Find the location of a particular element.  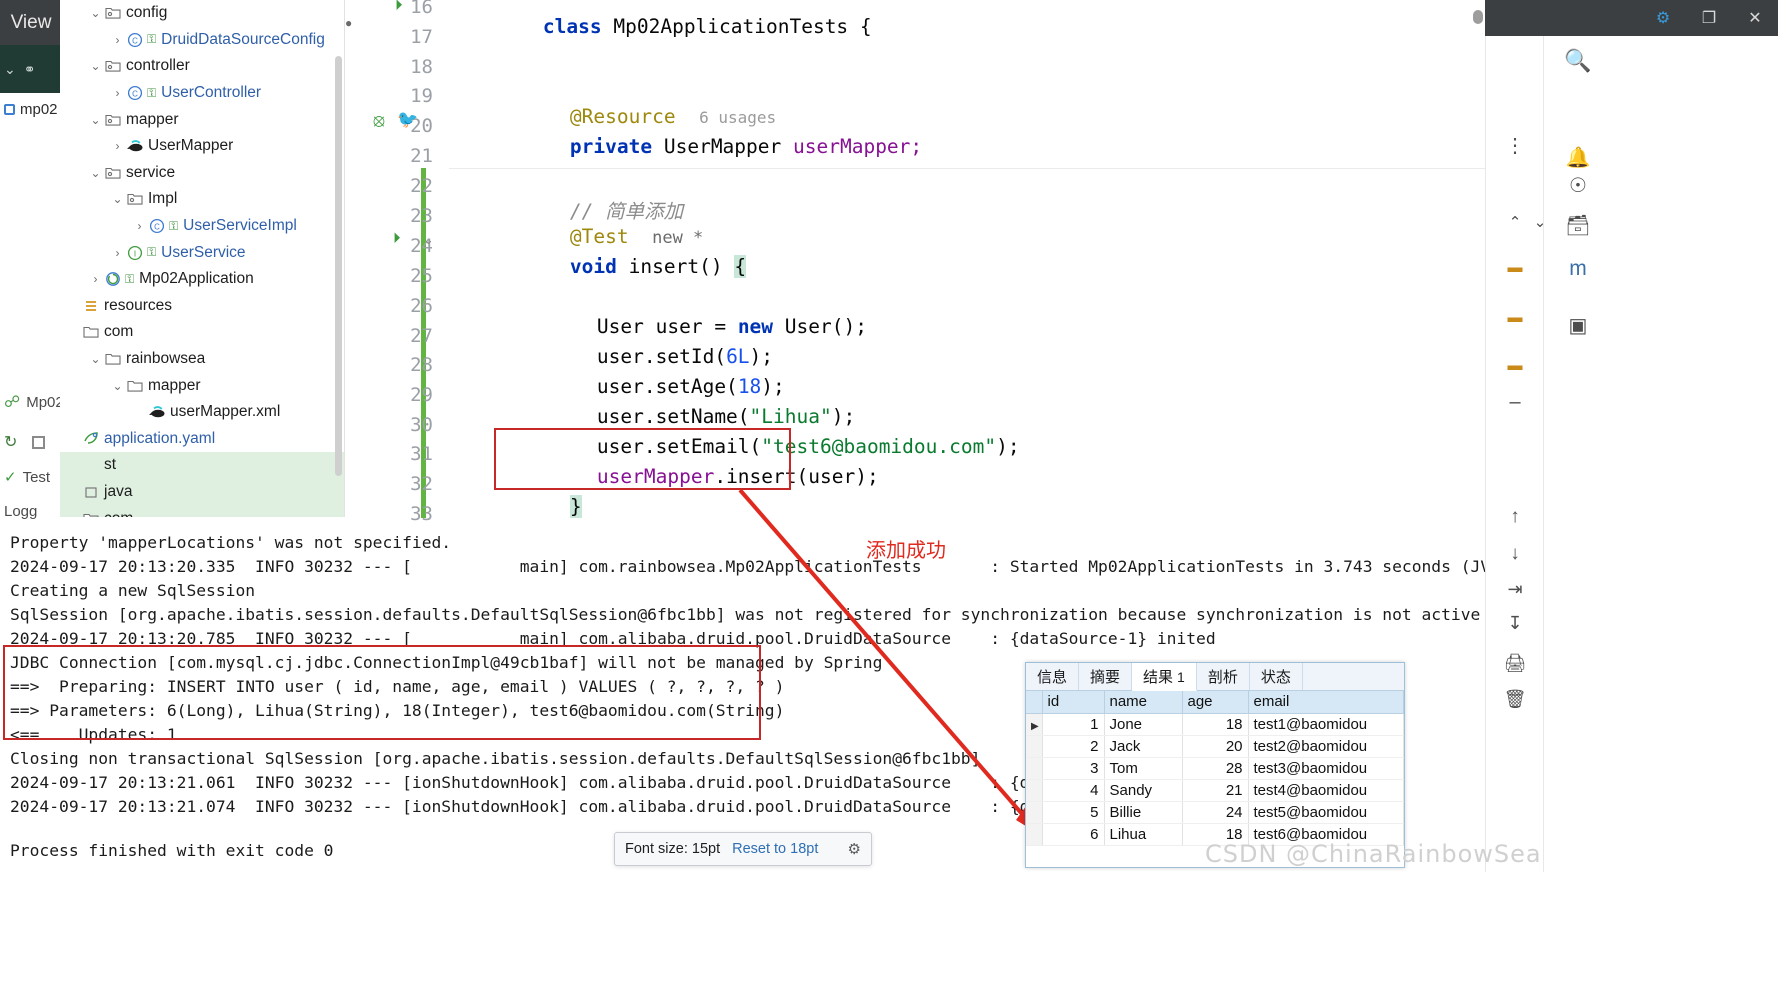

trash-icon: 🗑 is located at coordinates (1515, 699).